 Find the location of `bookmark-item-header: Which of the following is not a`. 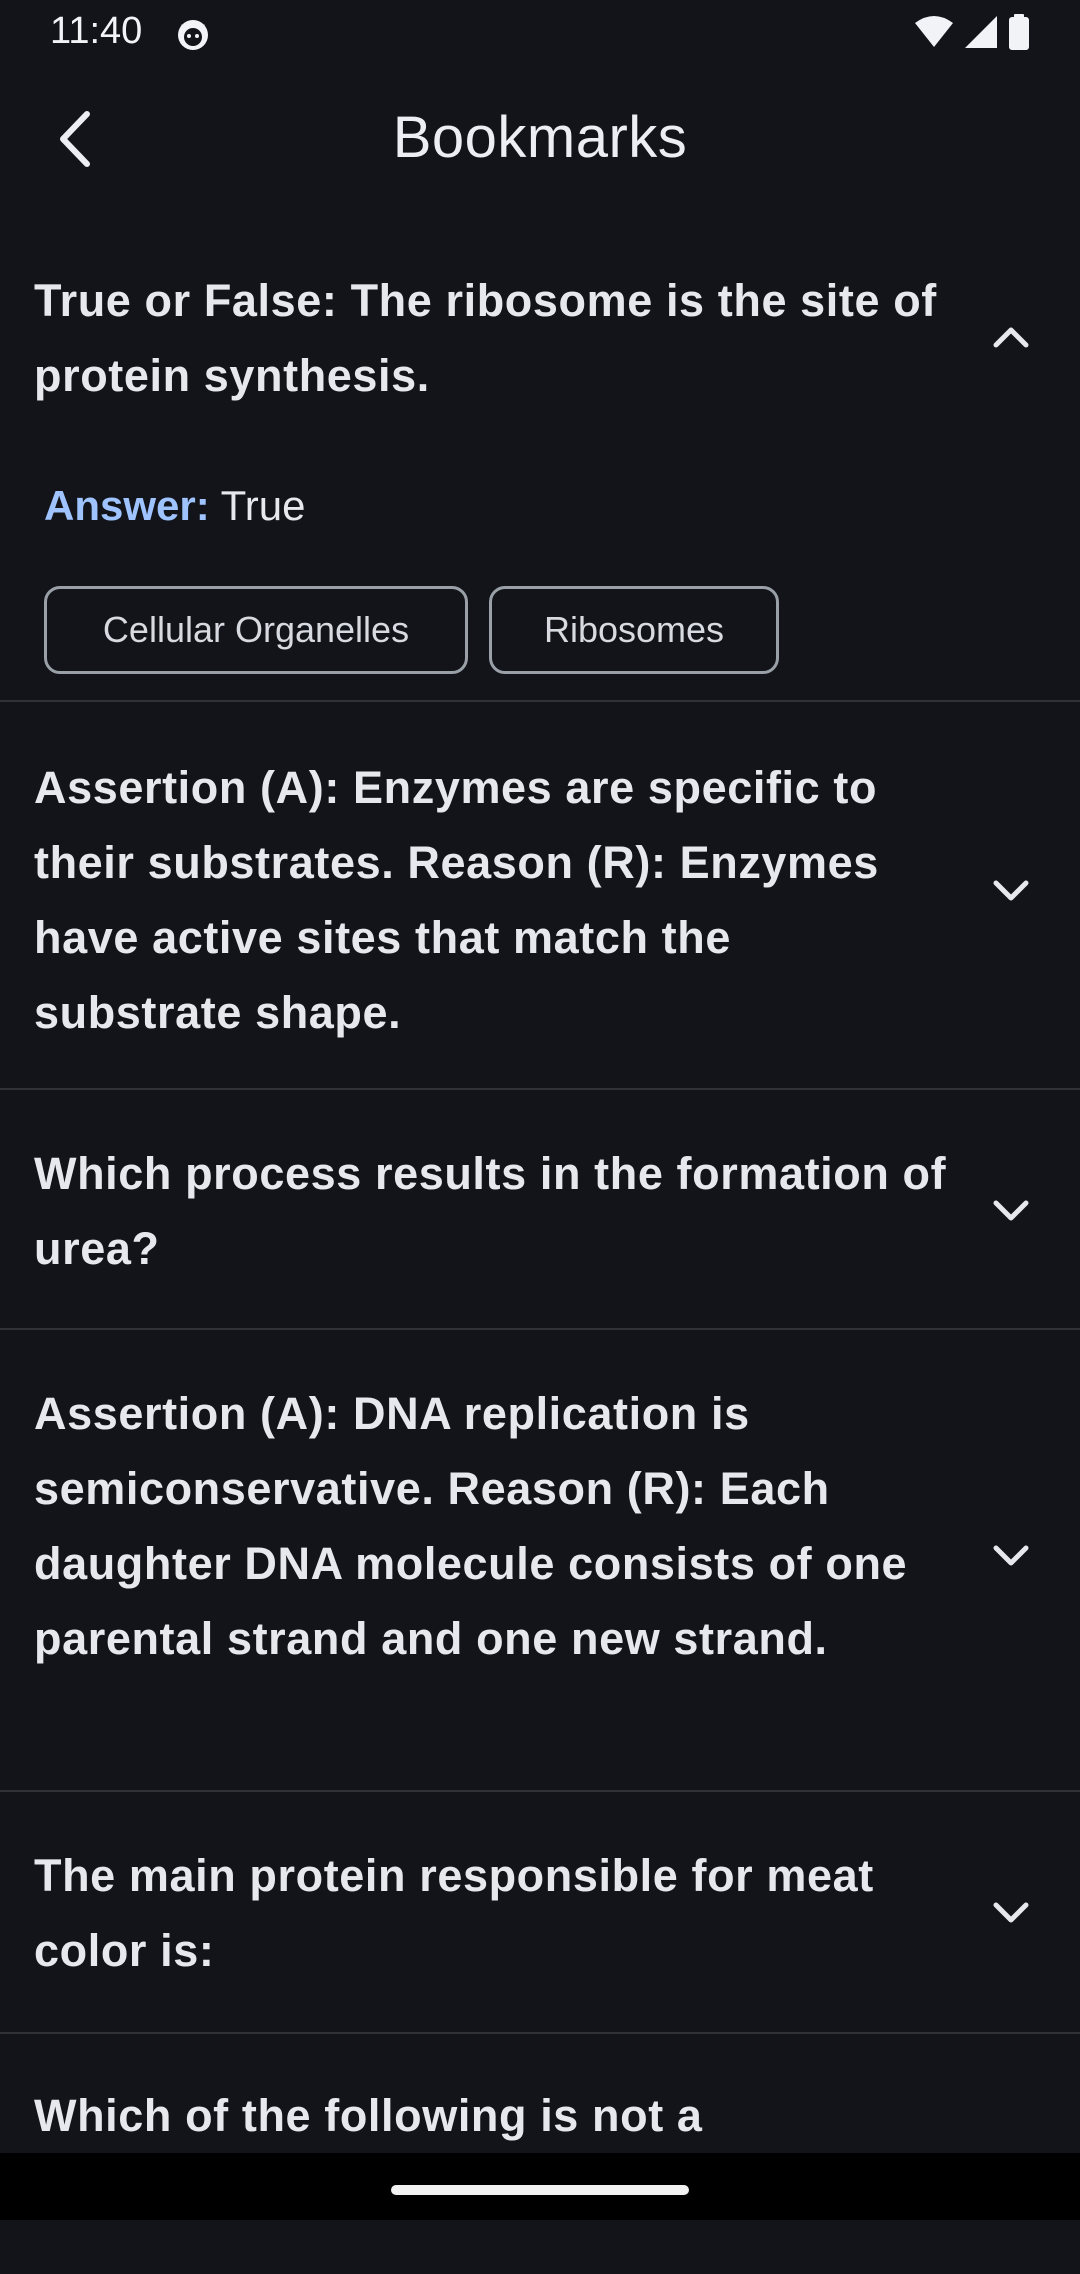

bookmark-item-header: Which of the following is not a is located at coordinates (540, 2111).